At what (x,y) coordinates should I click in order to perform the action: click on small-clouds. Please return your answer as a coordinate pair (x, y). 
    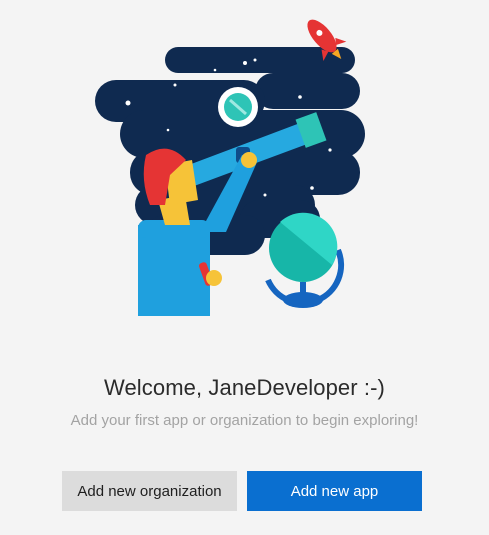
    Looking at the image, I should click on (185, 50).